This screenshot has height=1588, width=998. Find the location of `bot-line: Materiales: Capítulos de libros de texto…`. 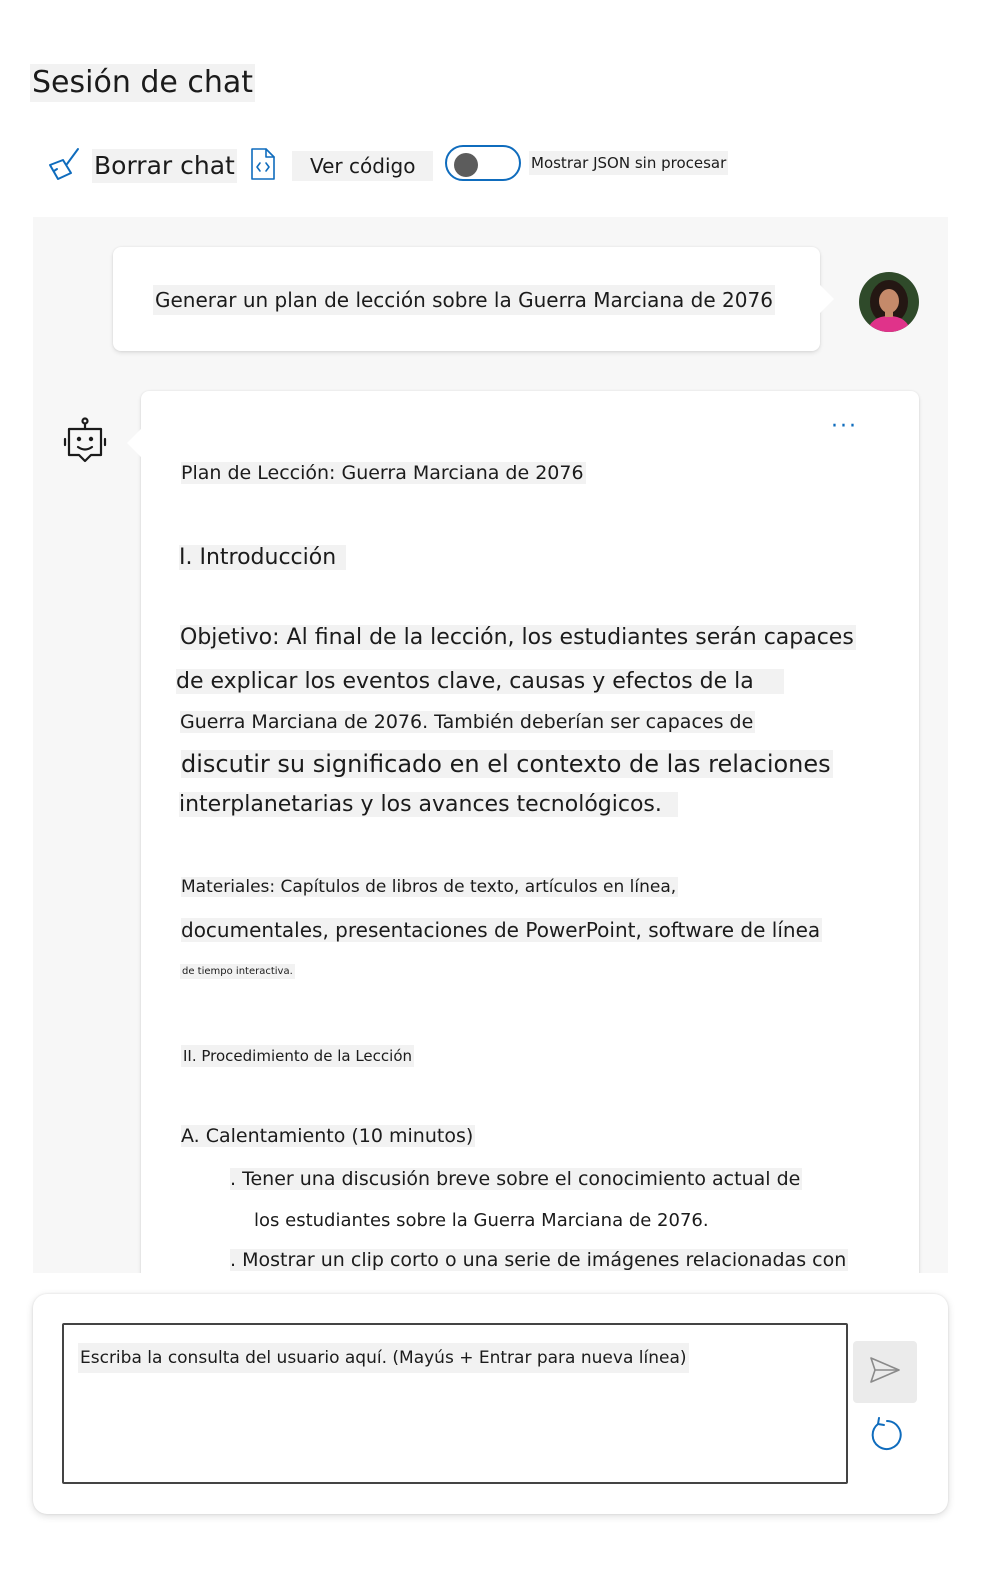

bot-line: Materiales: Capítulos de libros de texto… is located at coordinates (430, 887).